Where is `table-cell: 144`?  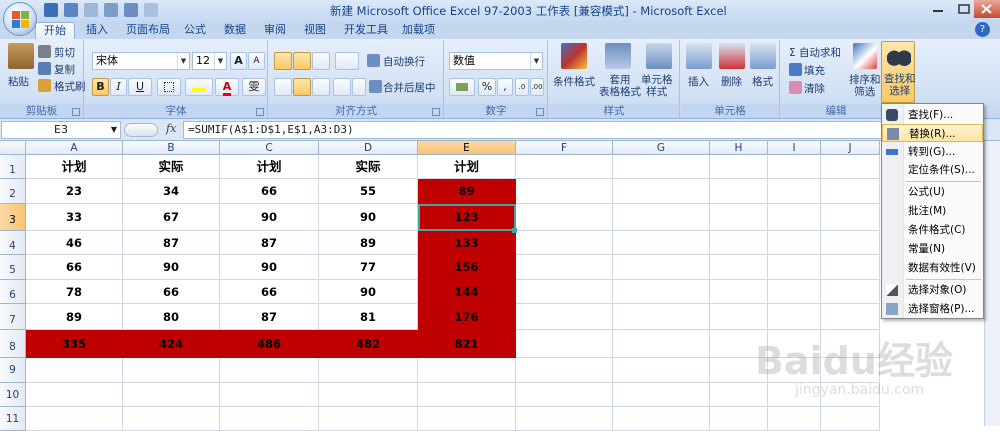 table-cell: 144 is located at coordinates (467, 292).